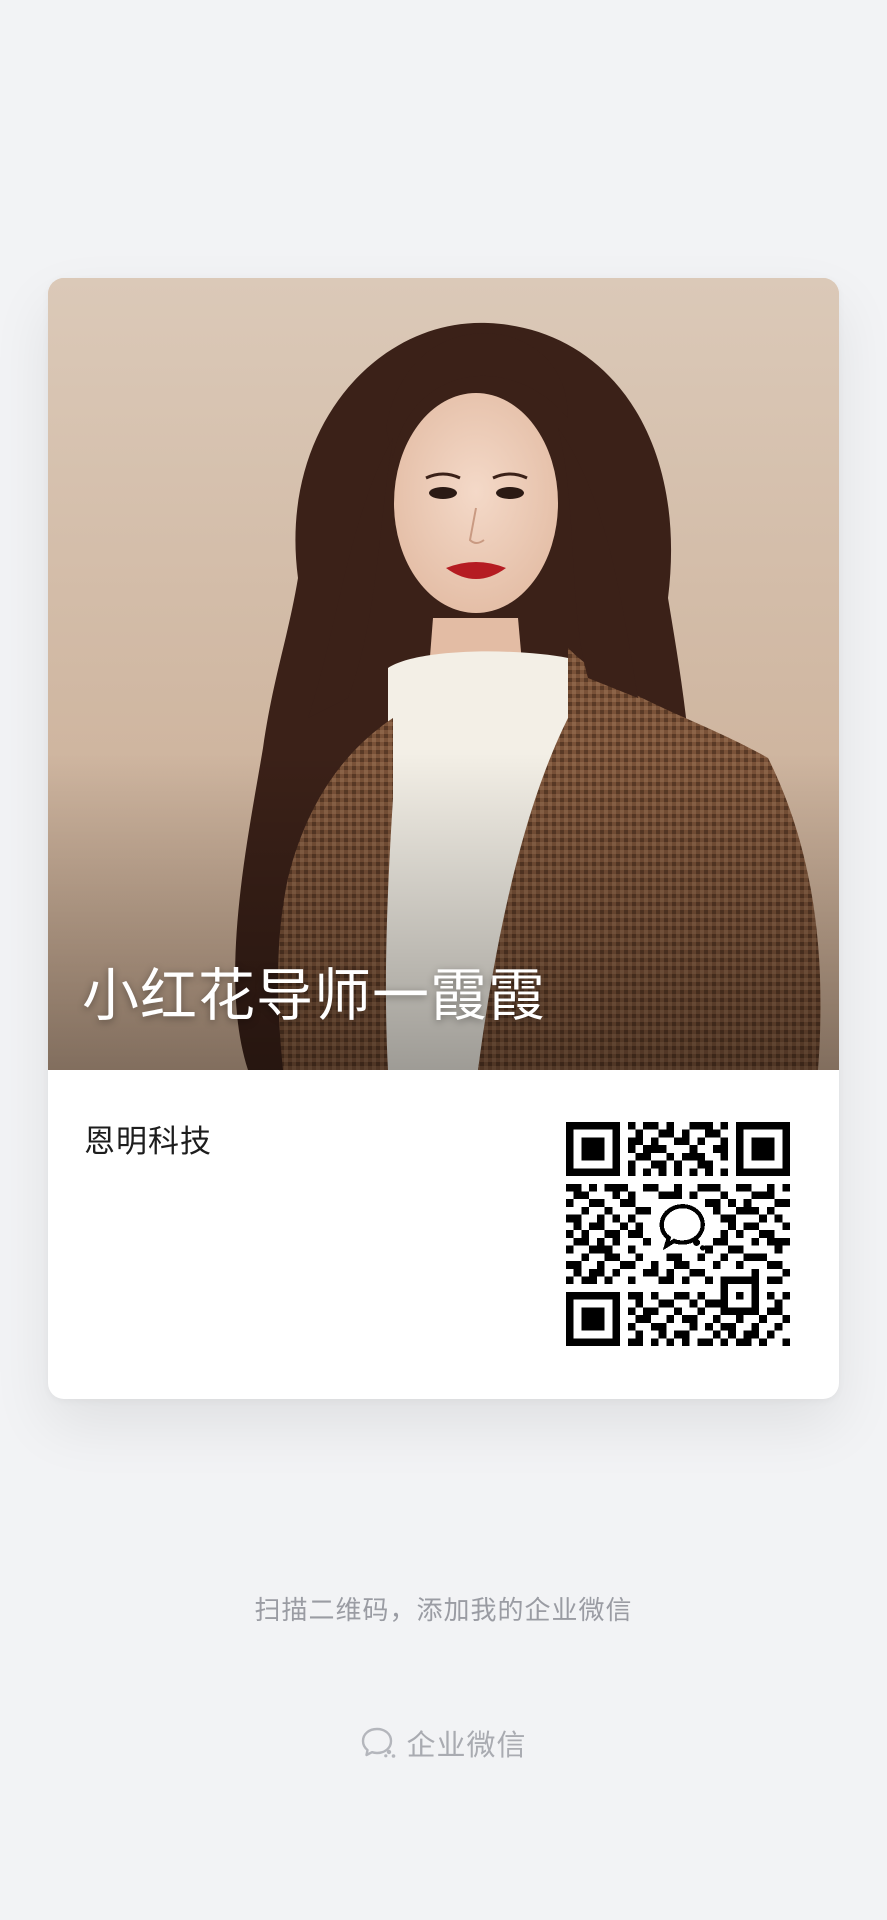  Describe the element at coordinates (148, 1142) in the screenshot. I see `company-name: 恩明科技` at that location.